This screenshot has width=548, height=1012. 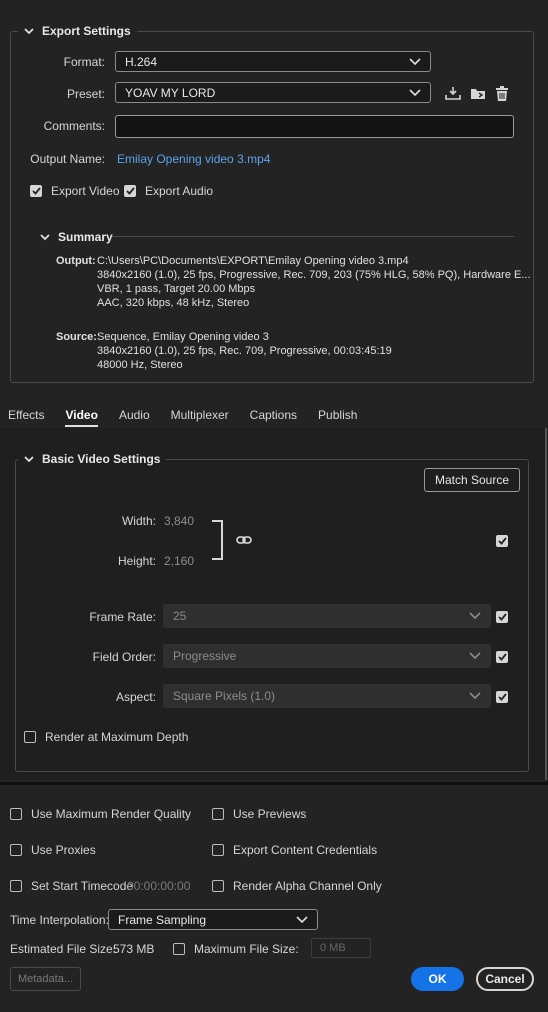 I want to click on width-value: 3,840, so click(x=179, y=521).